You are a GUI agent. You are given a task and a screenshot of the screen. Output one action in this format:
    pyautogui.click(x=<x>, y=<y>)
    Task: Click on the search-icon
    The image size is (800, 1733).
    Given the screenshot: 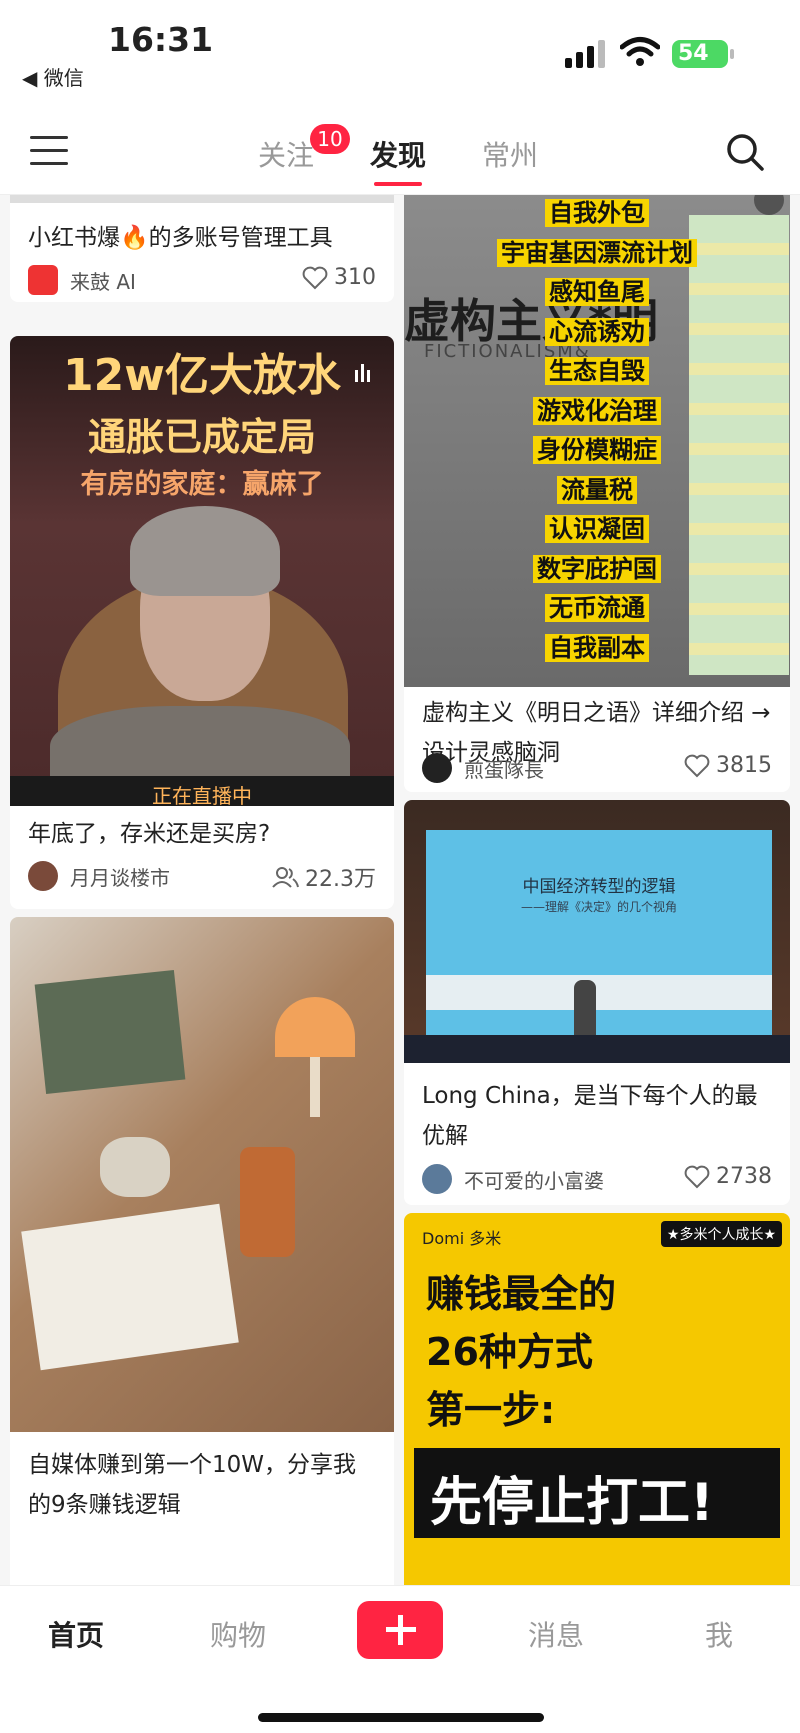 What is the action you would take?
    pyautogui.click(x=745, y=152)
    